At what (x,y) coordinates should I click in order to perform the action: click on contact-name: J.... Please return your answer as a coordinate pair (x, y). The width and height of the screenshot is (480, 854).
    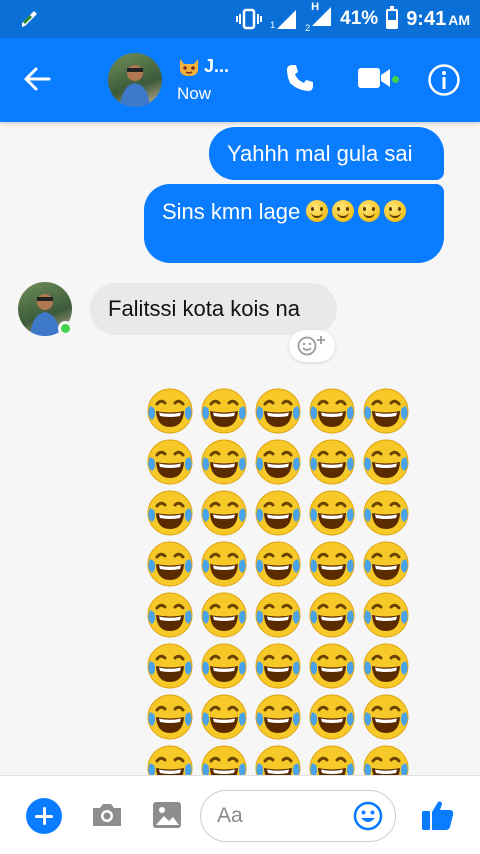
    Looking at the image, I should click on (203, 66).